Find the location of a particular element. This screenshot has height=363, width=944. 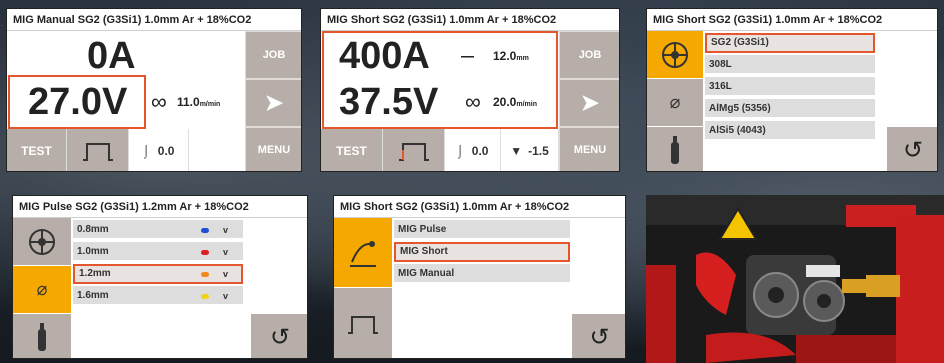

thickness-value: 12.0mm is located at coordinates (511, 56).